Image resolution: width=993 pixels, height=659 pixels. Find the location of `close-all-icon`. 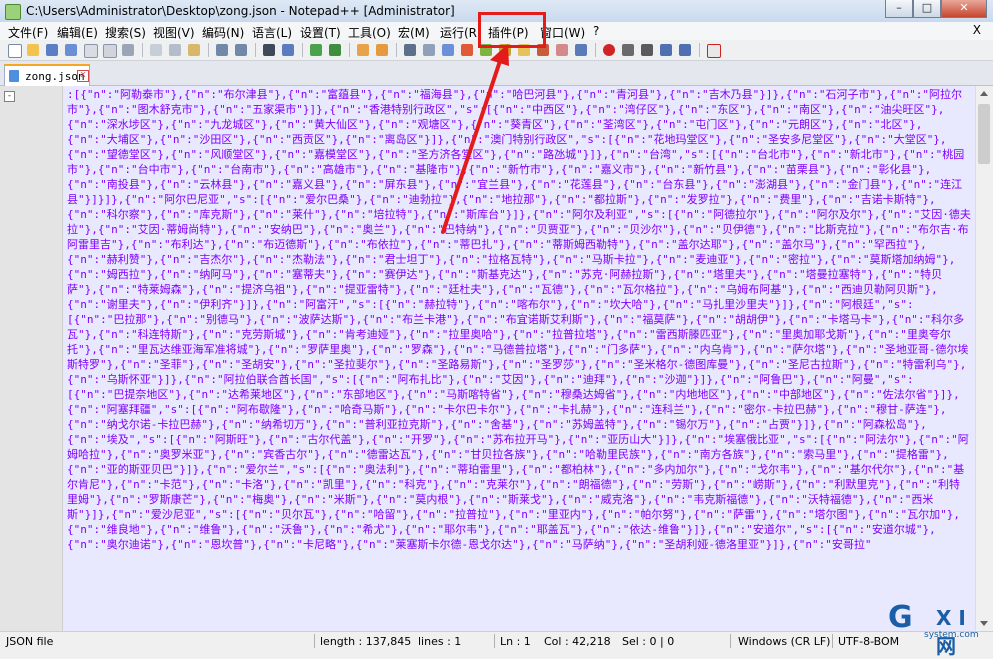

close-all-icon is located at coordinates (109, 50).